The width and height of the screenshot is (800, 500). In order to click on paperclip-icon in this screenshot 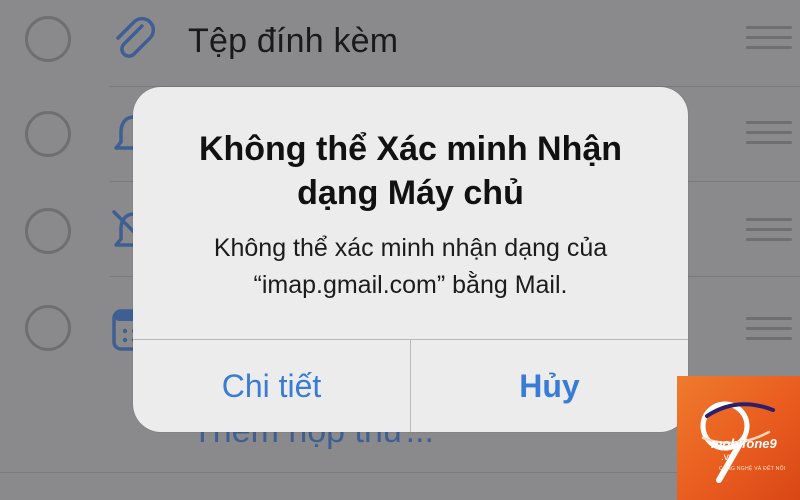, I will do `click(136, 37)`.